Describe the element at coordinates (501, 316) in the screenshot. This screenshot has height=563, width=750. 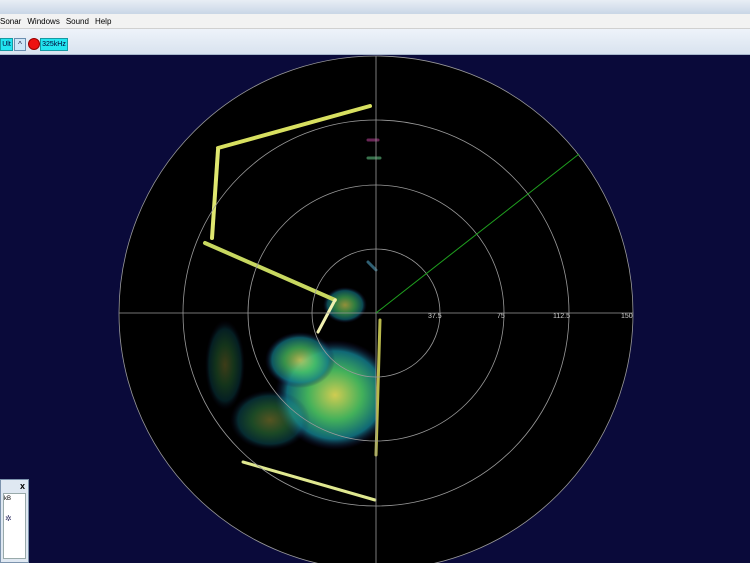
I see `range-label: 75` at that location.